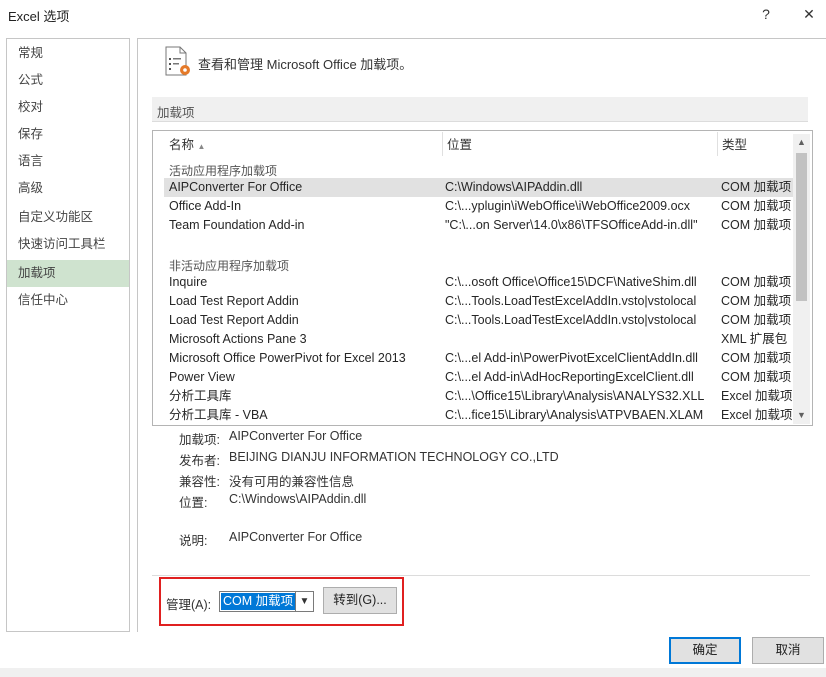  What do you see at coordinates (68, 80) in the screenshot?
I see `nav-item-formulas: 公式` at bounding box center [68, 80].